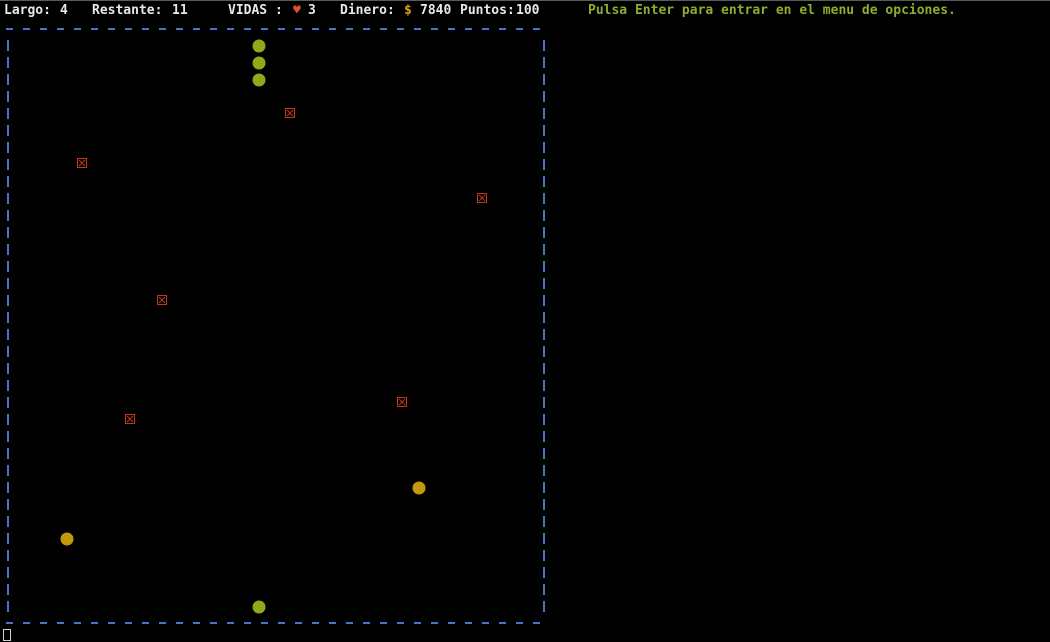 The height and width of the screenshot is (642, 1050). What do you see at coordinates (259, 607) in the screenshot?
I see `green-item` at bounding box center [259, 607].